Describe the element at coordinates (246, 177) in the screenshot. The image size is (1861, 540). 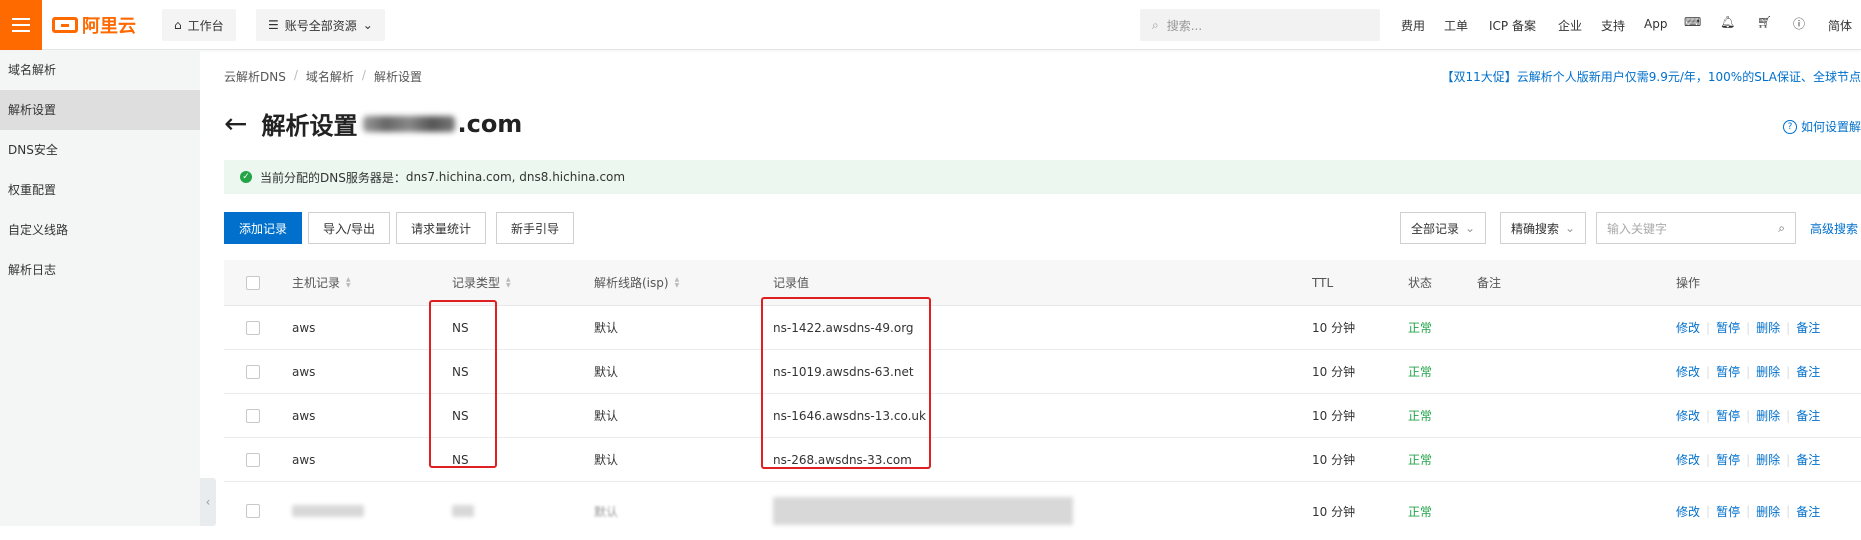
I see `check-circle-icon: ✓` at that location.